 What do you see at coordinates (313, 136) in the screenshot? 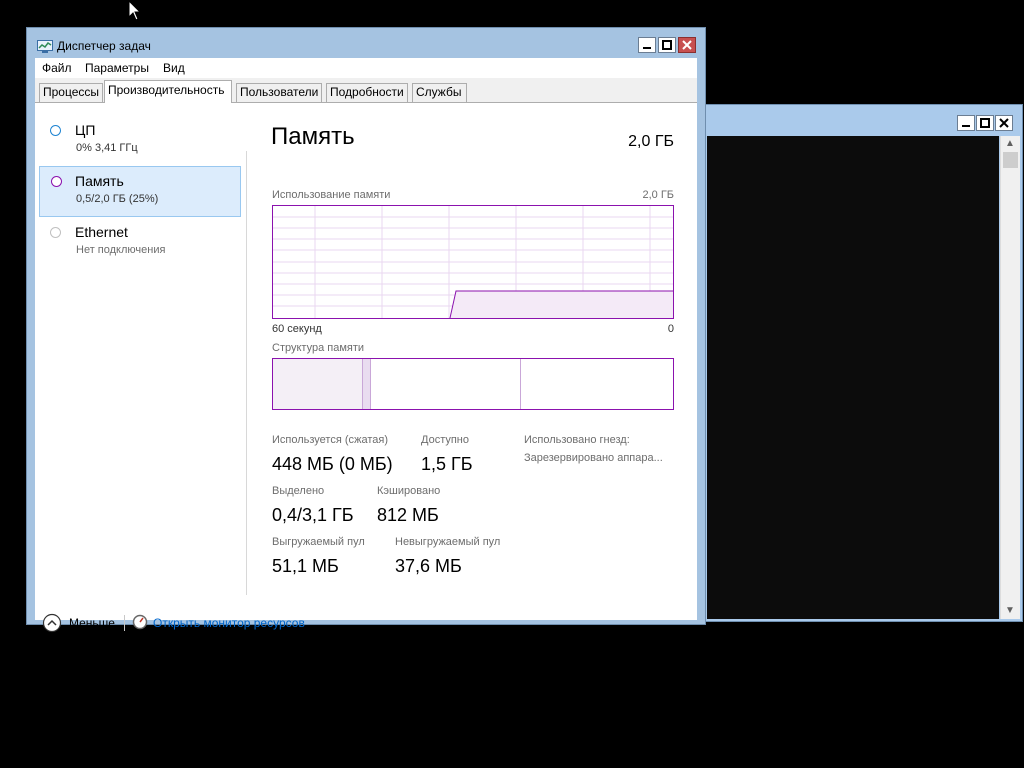
I see `page-title: Память` at bounding box center [313, 136].